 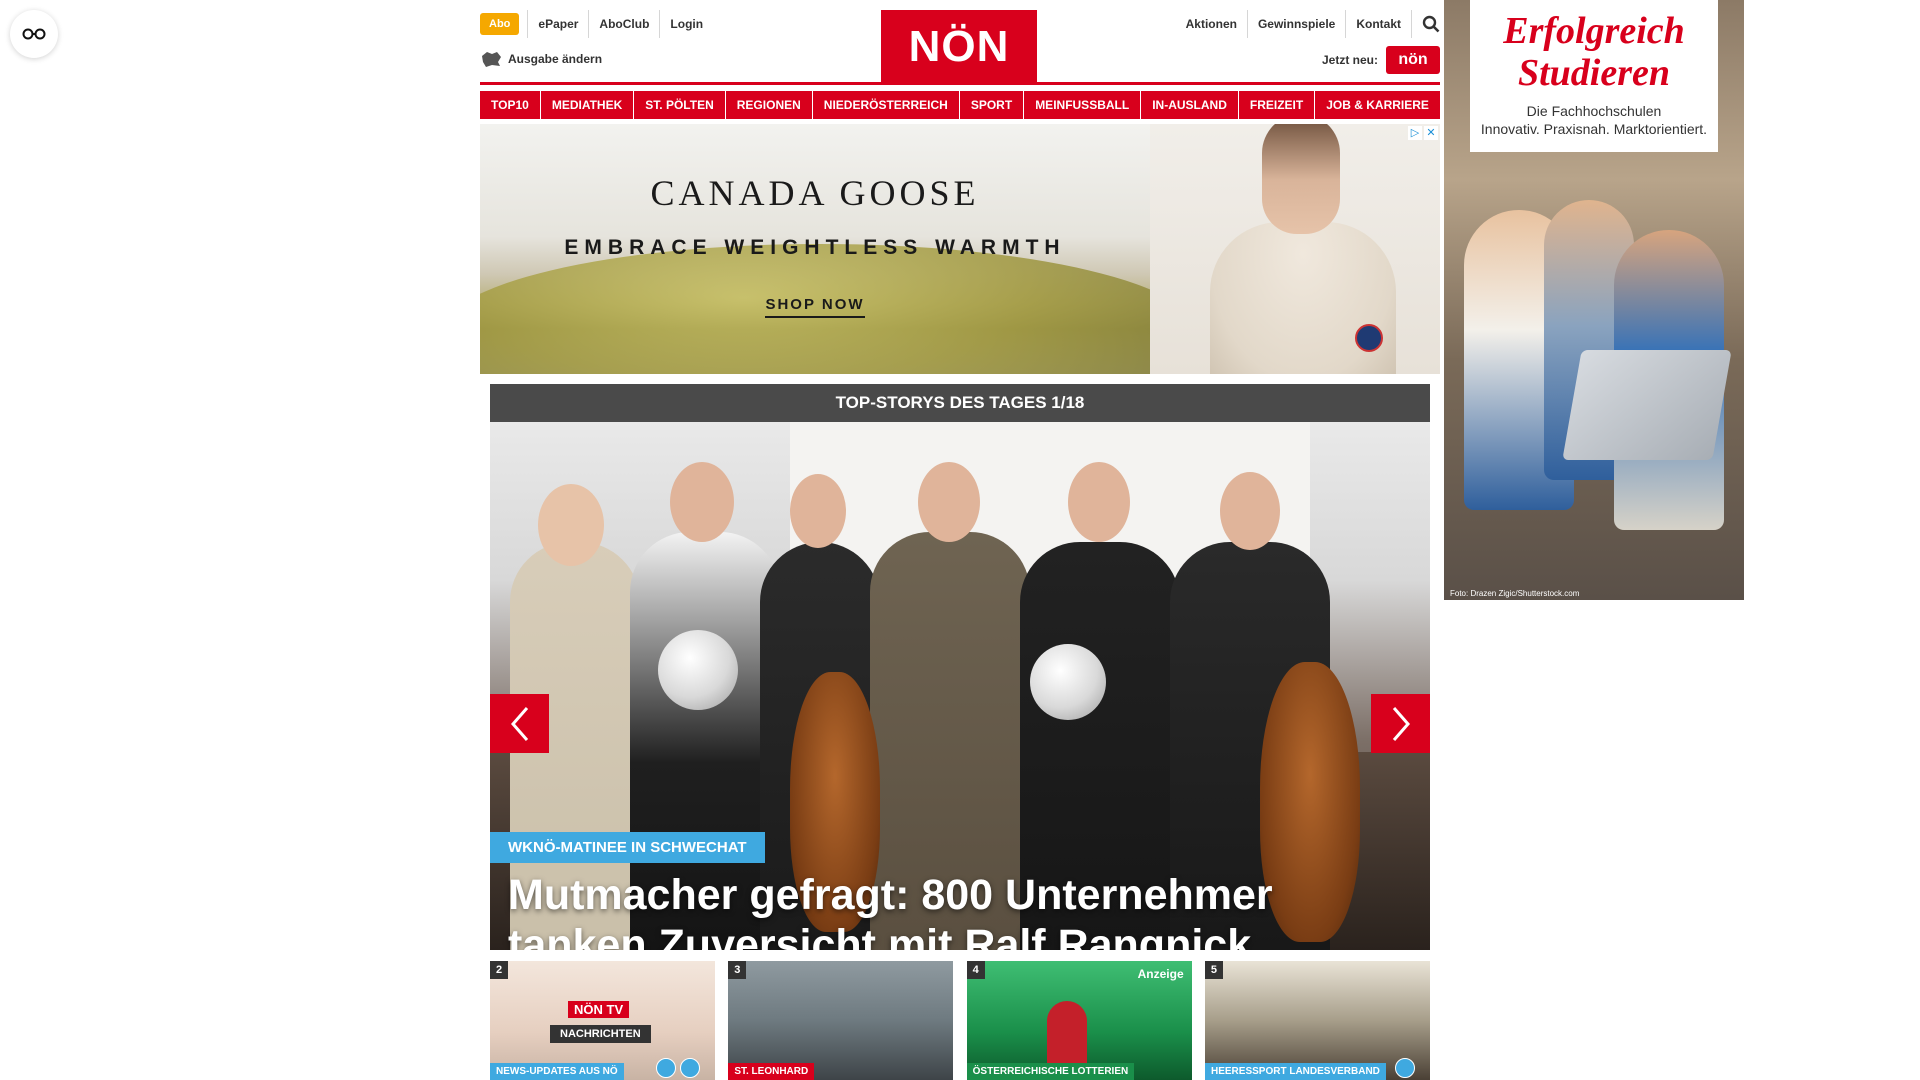 I want to click on slider-prev-button, so click(x=519, y=723).